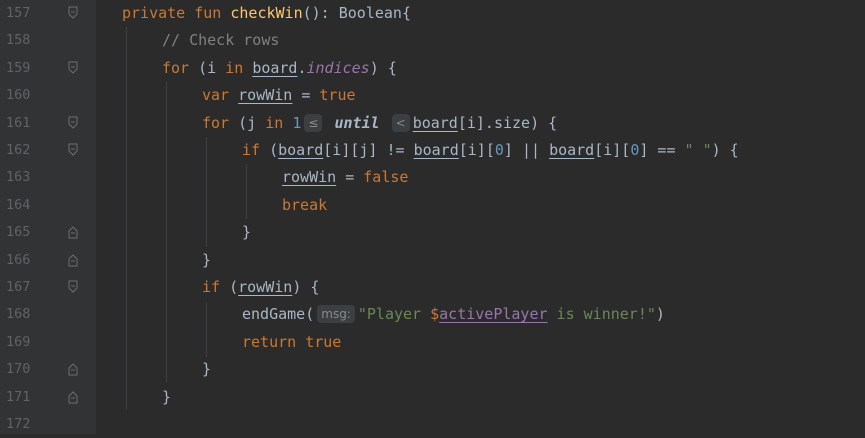  What do you see at coordinates (432, 342) in the screenshot?
I see `code-line: 169 return true` at bounding box center [432, 342].